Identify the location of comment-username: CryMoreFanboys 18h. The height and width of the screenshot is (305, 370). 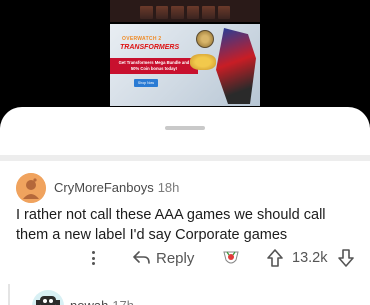
(116, 187).